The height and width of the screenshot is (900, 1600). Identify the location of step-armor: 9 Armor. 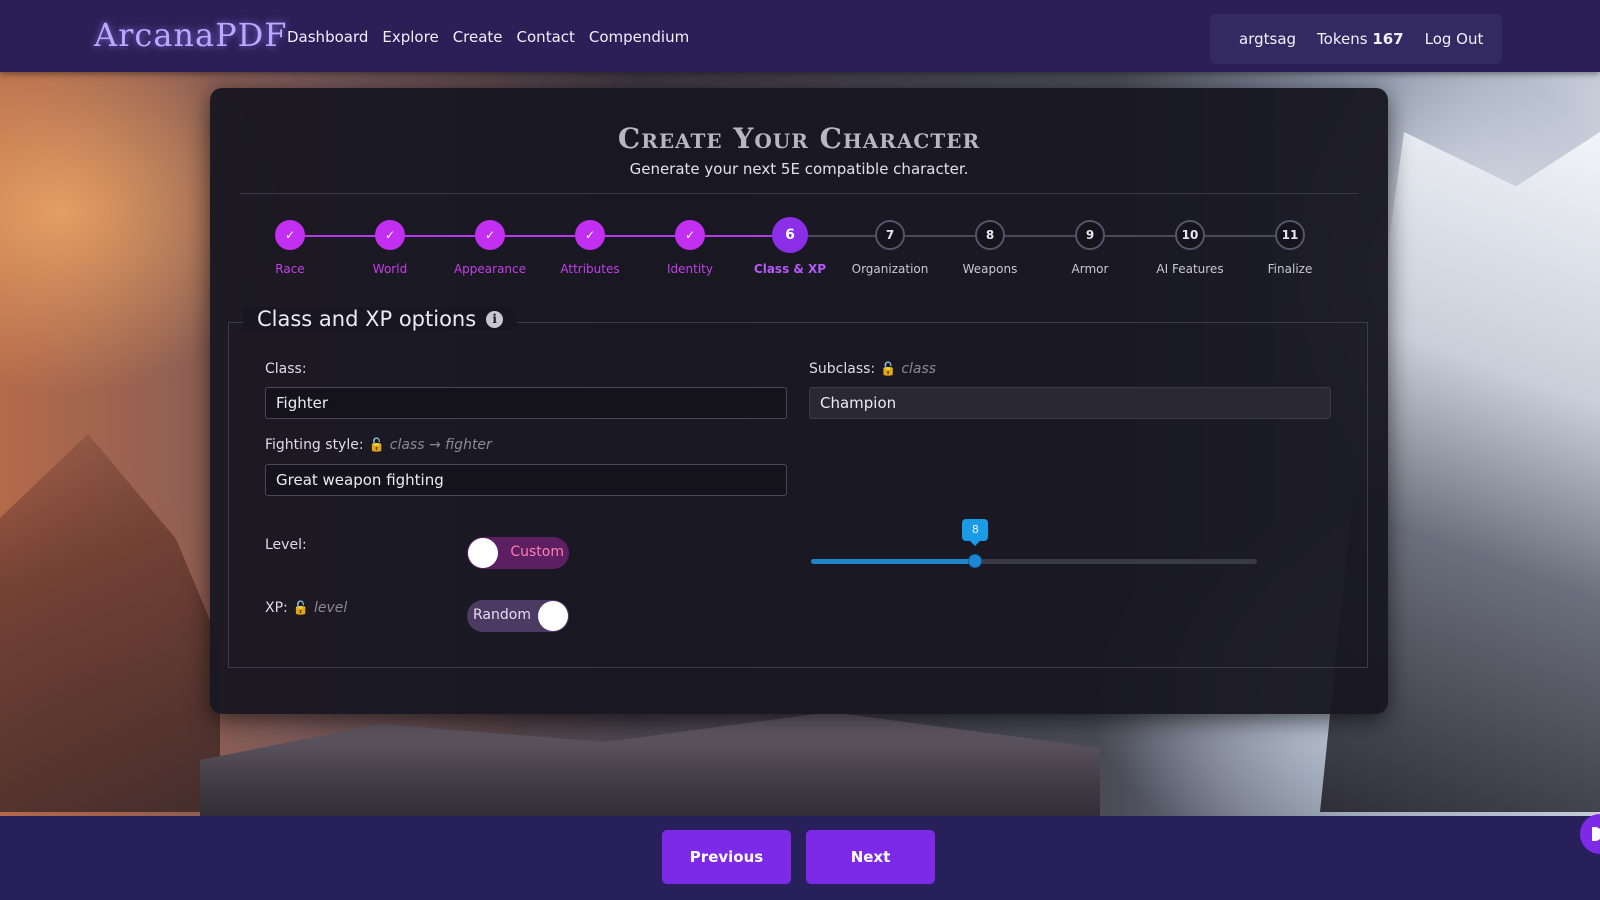
(1090, 248).